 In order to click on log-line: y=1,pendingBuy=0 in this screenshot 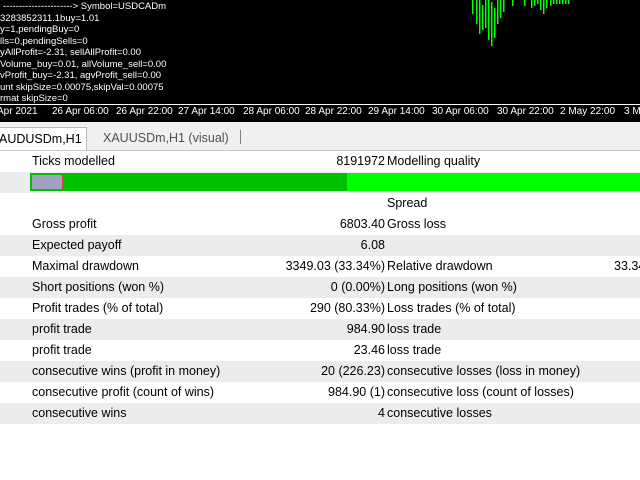, I will do `click(40, 29)`.